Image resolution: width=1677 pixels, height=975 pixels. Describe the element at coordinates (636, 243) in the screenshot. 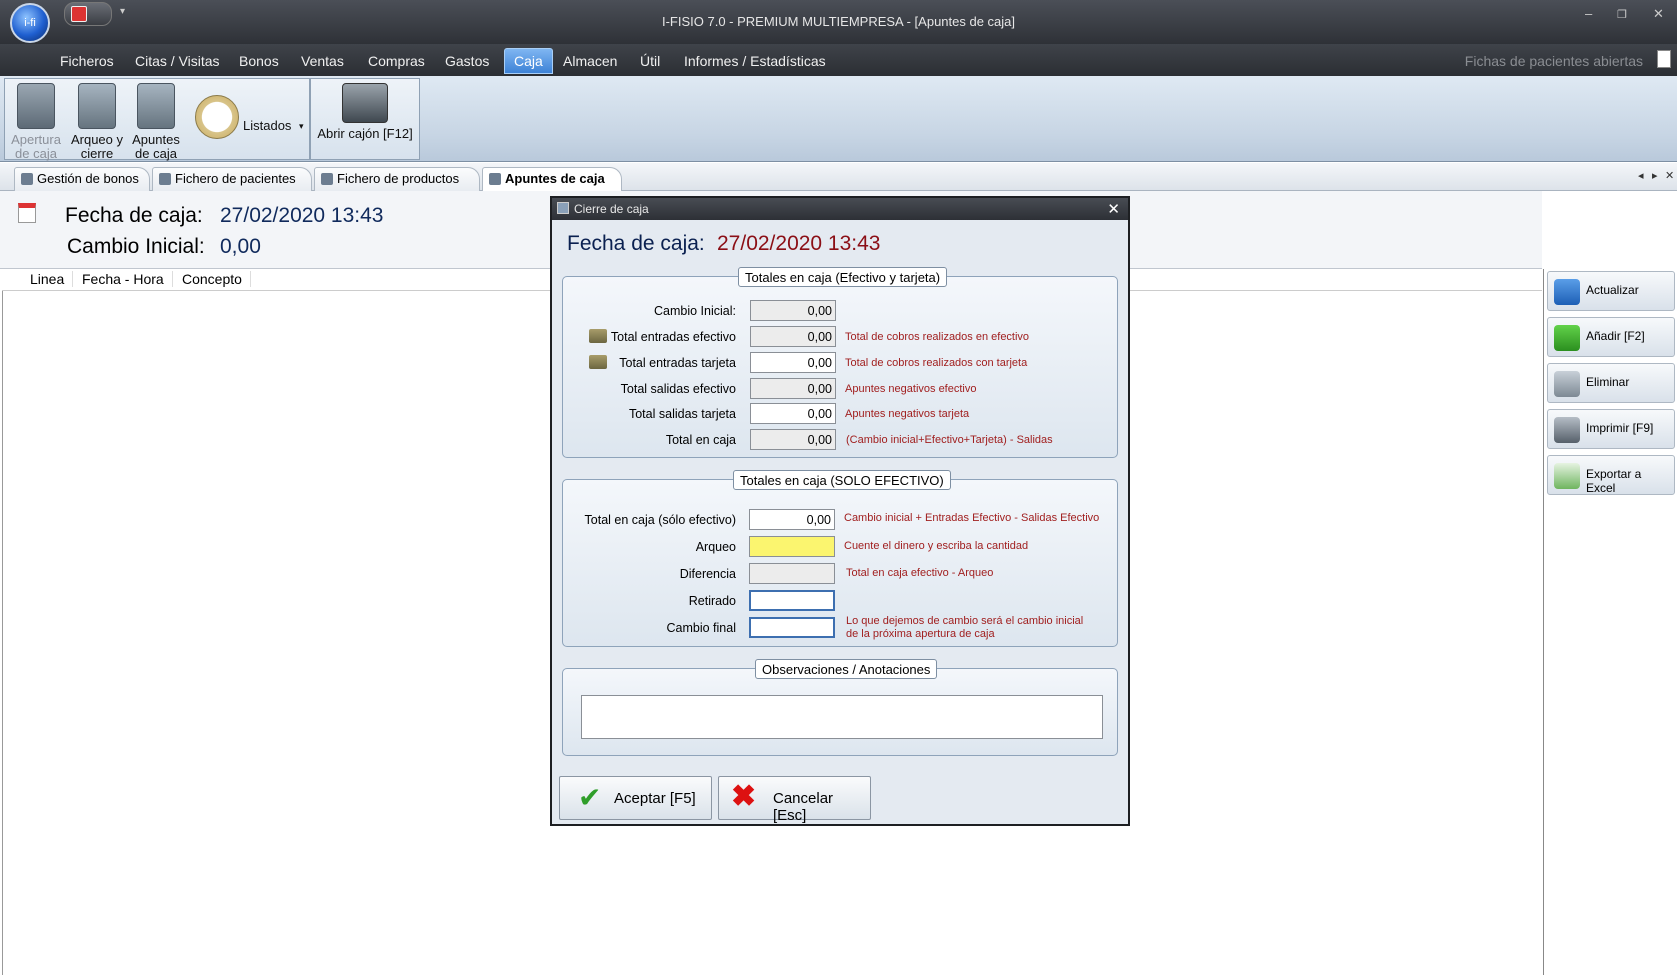

I see `dialog-fecha-label: Fecha de caja:` at that location.